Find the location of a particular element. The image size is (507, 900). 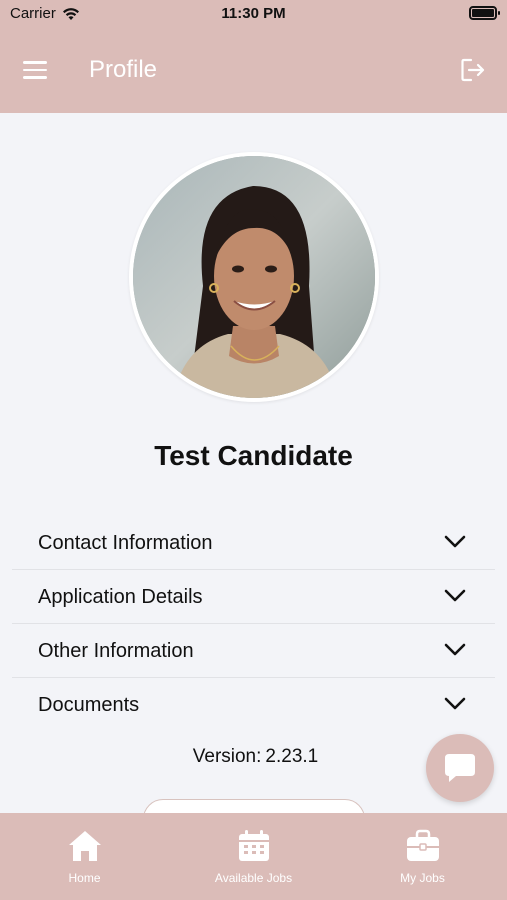

candidate-name: Test Candidate is located at coordinates (253, 455).